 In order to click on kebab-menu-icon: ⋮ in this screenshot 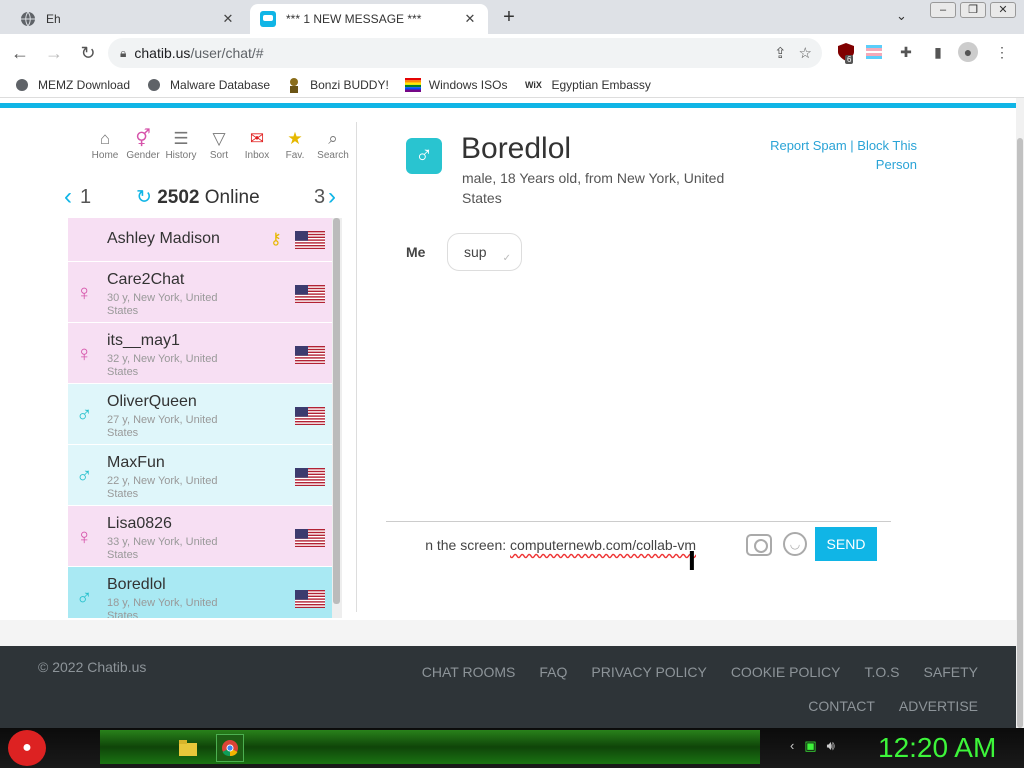, I will do `click(1002, 52)`.